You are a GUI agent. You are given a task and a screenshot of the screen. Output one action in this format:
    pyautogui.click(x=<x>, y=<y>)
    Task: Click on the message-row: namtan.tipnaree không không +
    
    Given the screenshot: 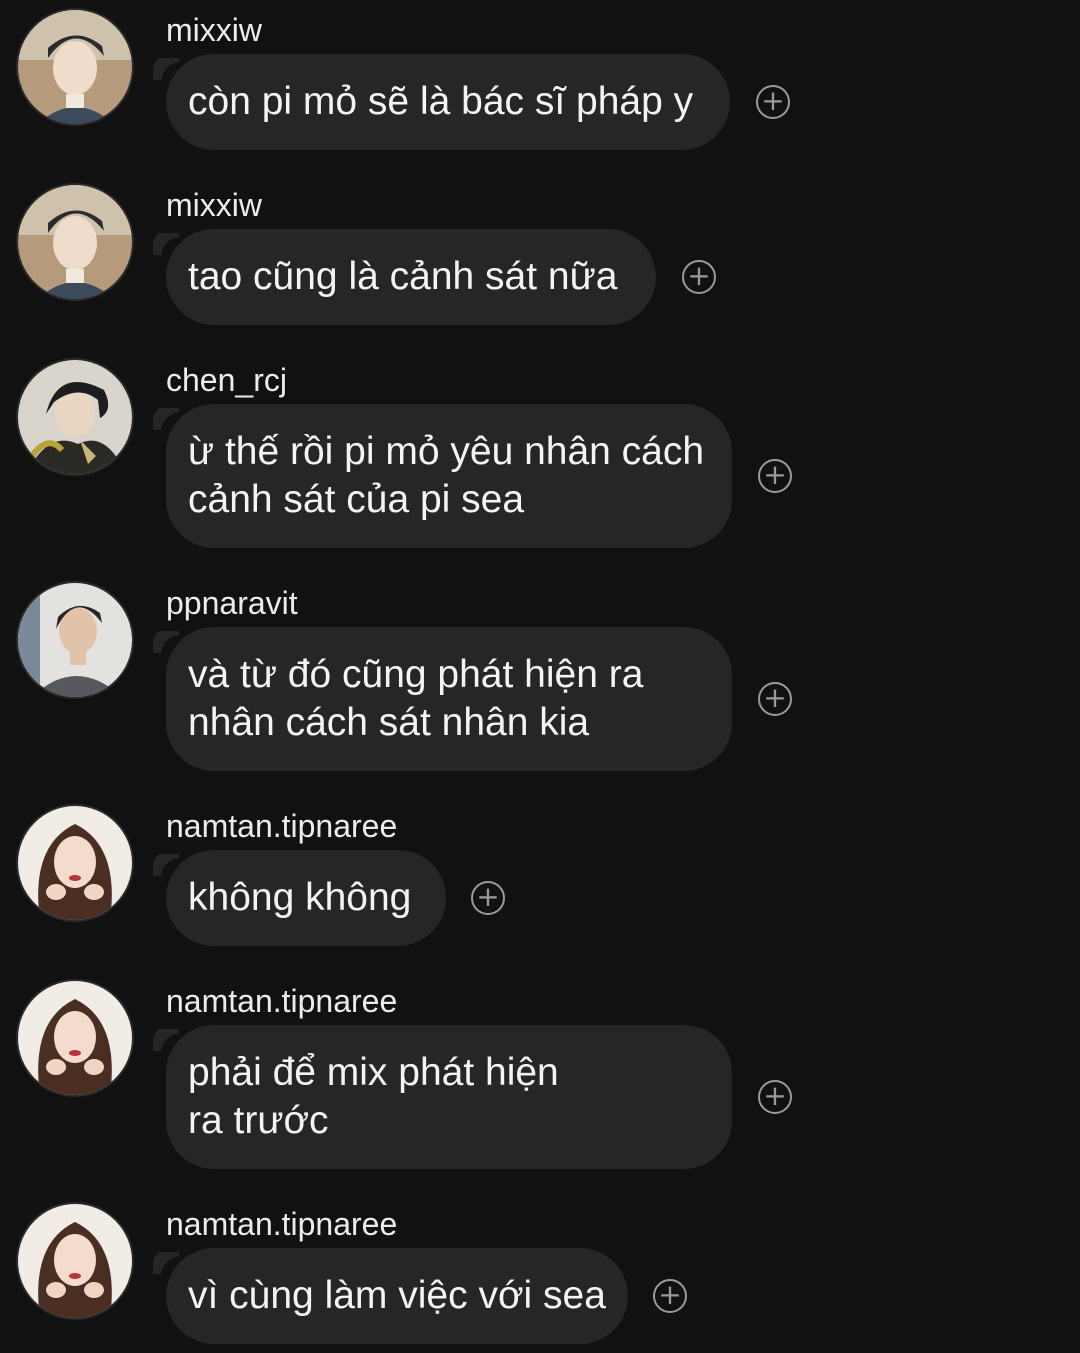 What is the action you would take?
    pyautogui.click(x=540, y=877)
    